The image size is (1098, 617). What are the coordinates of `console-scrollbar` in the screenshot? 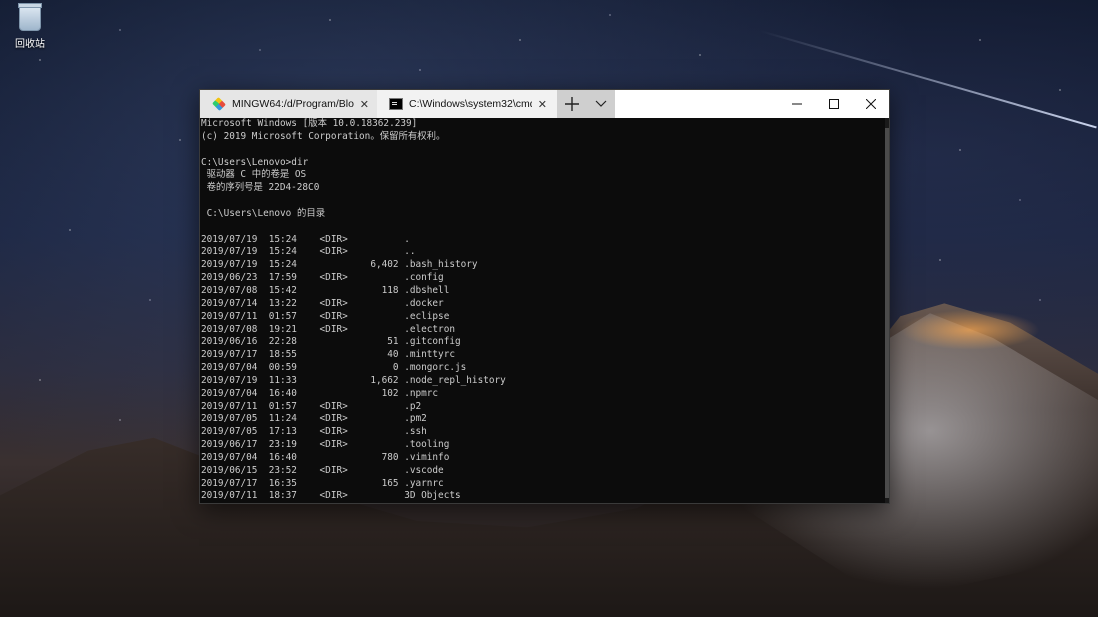 It's located at (887, 310).